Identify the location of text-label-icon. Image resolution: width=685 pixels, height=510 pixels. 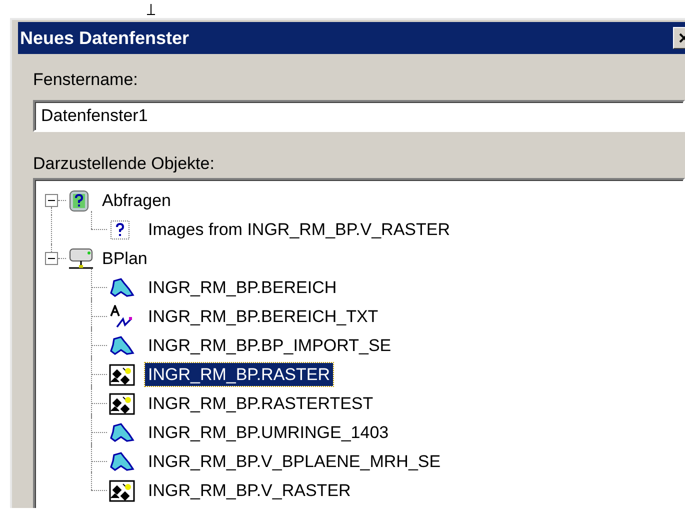
(122, 316).